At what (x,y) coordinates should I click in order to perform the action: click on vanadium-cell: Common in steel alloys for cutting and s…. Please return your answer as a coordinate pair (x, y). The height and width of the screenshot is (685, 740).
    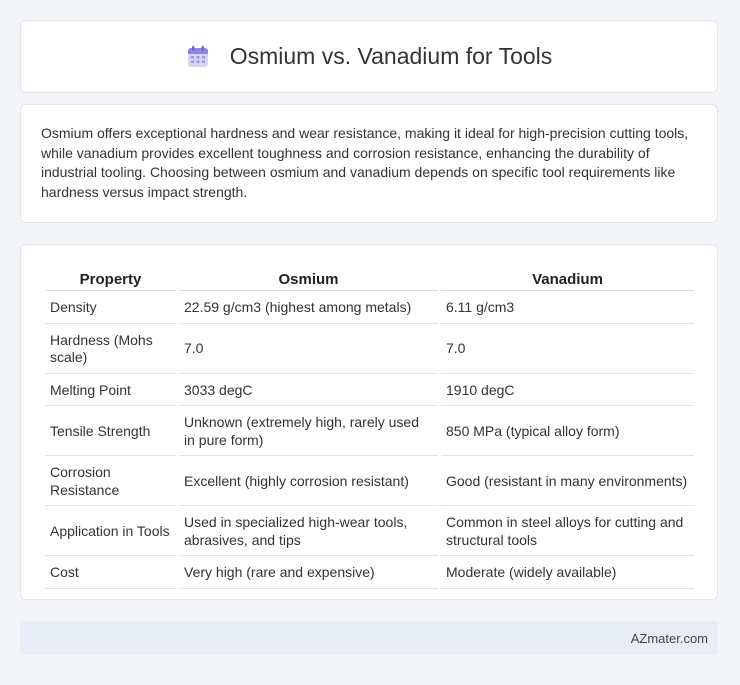
    Looking at the image, I should click on (567, 532).